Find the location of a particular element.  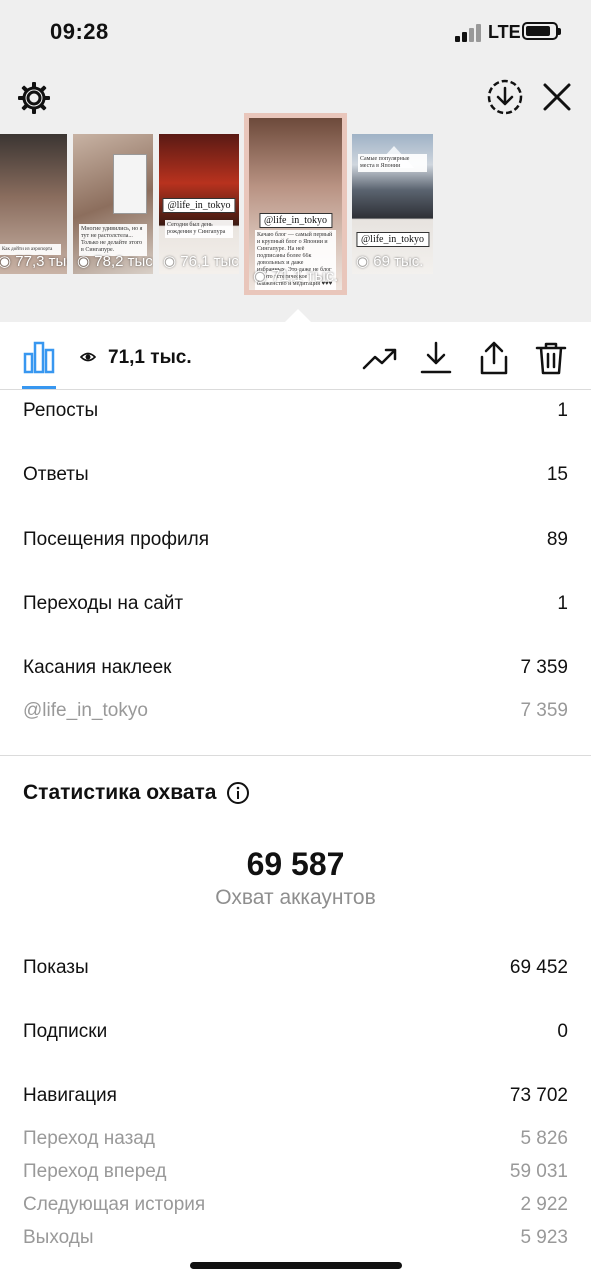

story-caption: Сегодня был день рождения у Сингапура is located at coordinates (199, 229).